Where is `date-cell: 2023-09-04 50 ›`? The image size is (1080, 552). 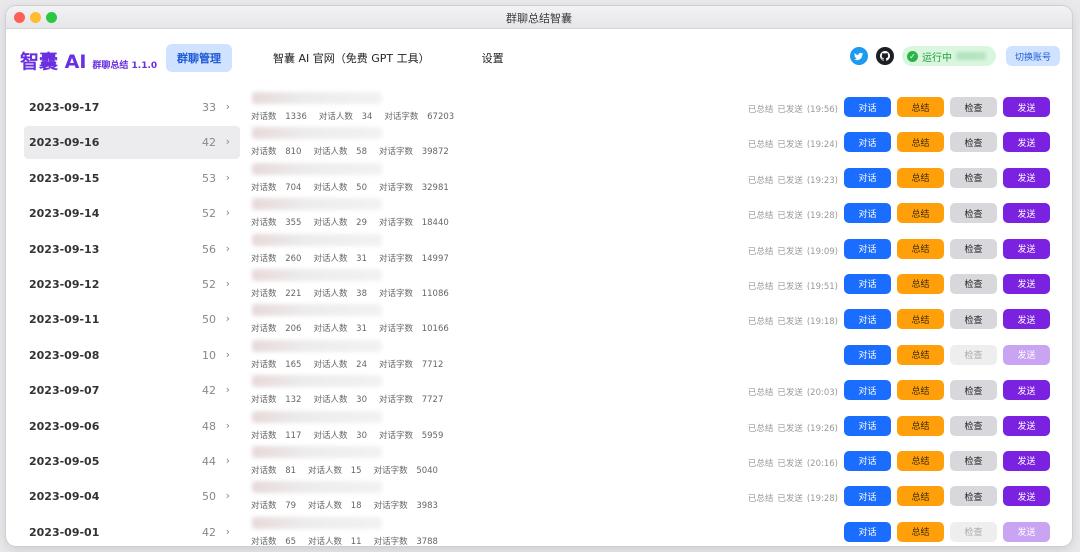 date-cell: 2023-09-04 50 › is located at coordinates (132, 496).